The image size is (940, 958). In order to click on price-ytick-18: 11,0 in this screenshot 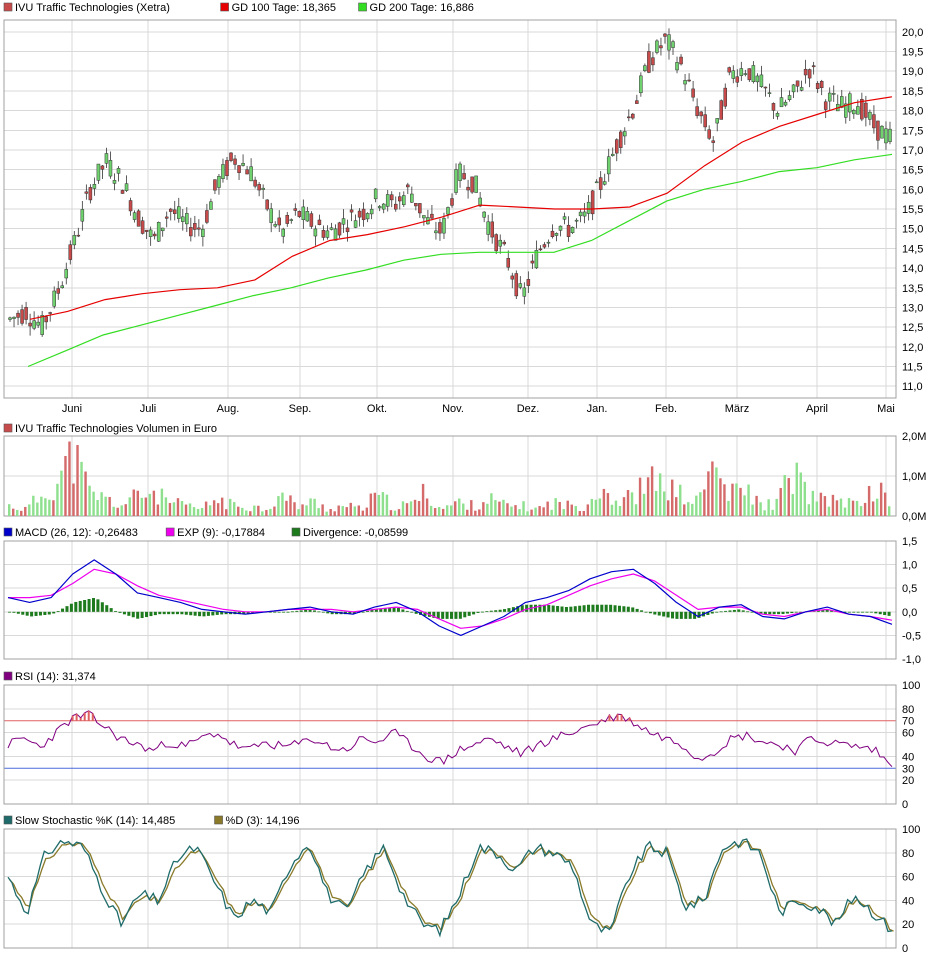, I will do `click(912, 387)`.